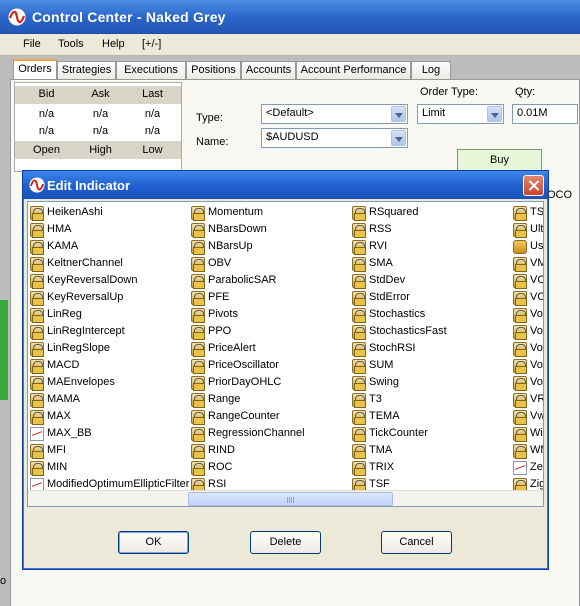 Image resolution: width=580 pixels, height=606 pixels. I want to click on list-item: Pivots, so click(248, 314).